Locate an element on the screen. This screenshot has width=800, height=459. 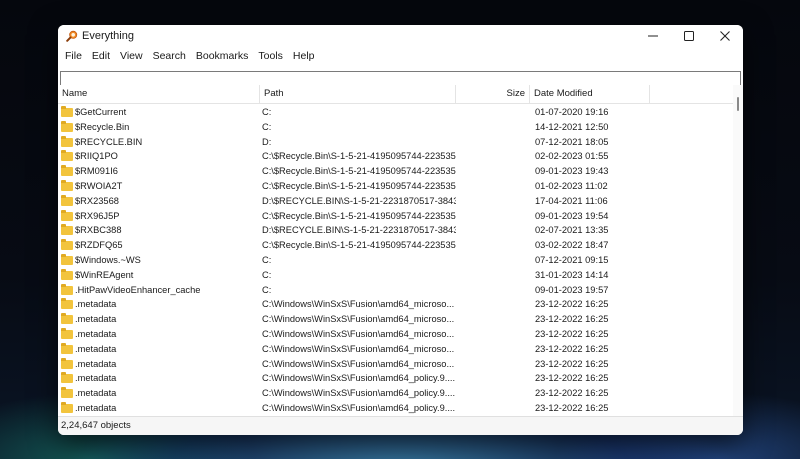
menu-edit: Edit is located at coordinates (101, 56).